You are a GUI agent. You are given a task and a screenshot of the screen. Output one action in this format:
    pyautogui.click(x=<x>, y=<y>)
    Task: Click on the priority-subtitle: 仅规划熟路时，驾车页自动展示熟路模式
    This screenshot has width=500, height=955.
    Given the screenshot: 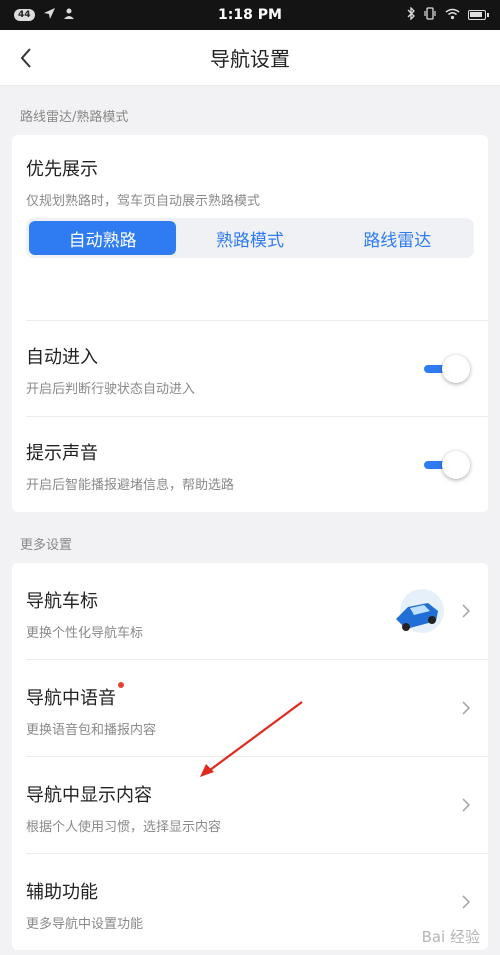 What is the action you would take?
    pyautogui.click(x=143, y=201)
    